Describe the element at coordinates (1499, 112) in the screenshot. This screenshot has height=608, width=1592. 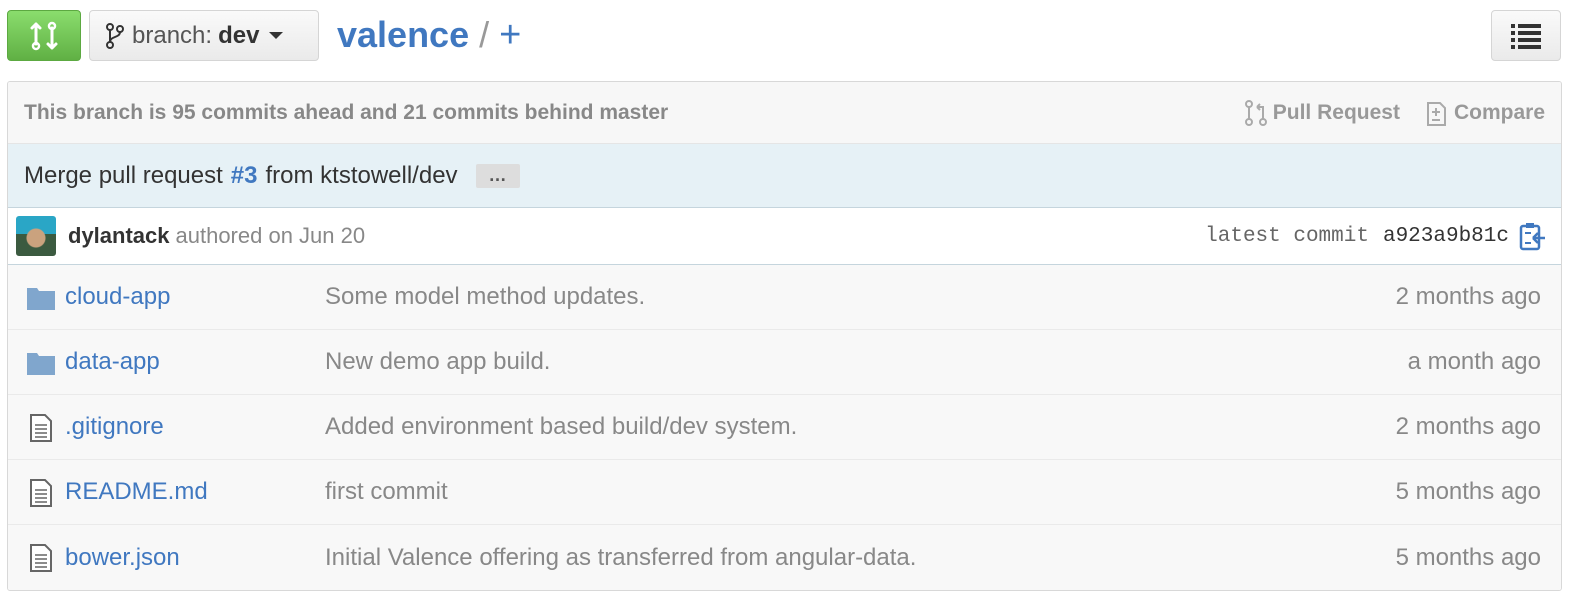
I see `compare-label: Compare` at that location.